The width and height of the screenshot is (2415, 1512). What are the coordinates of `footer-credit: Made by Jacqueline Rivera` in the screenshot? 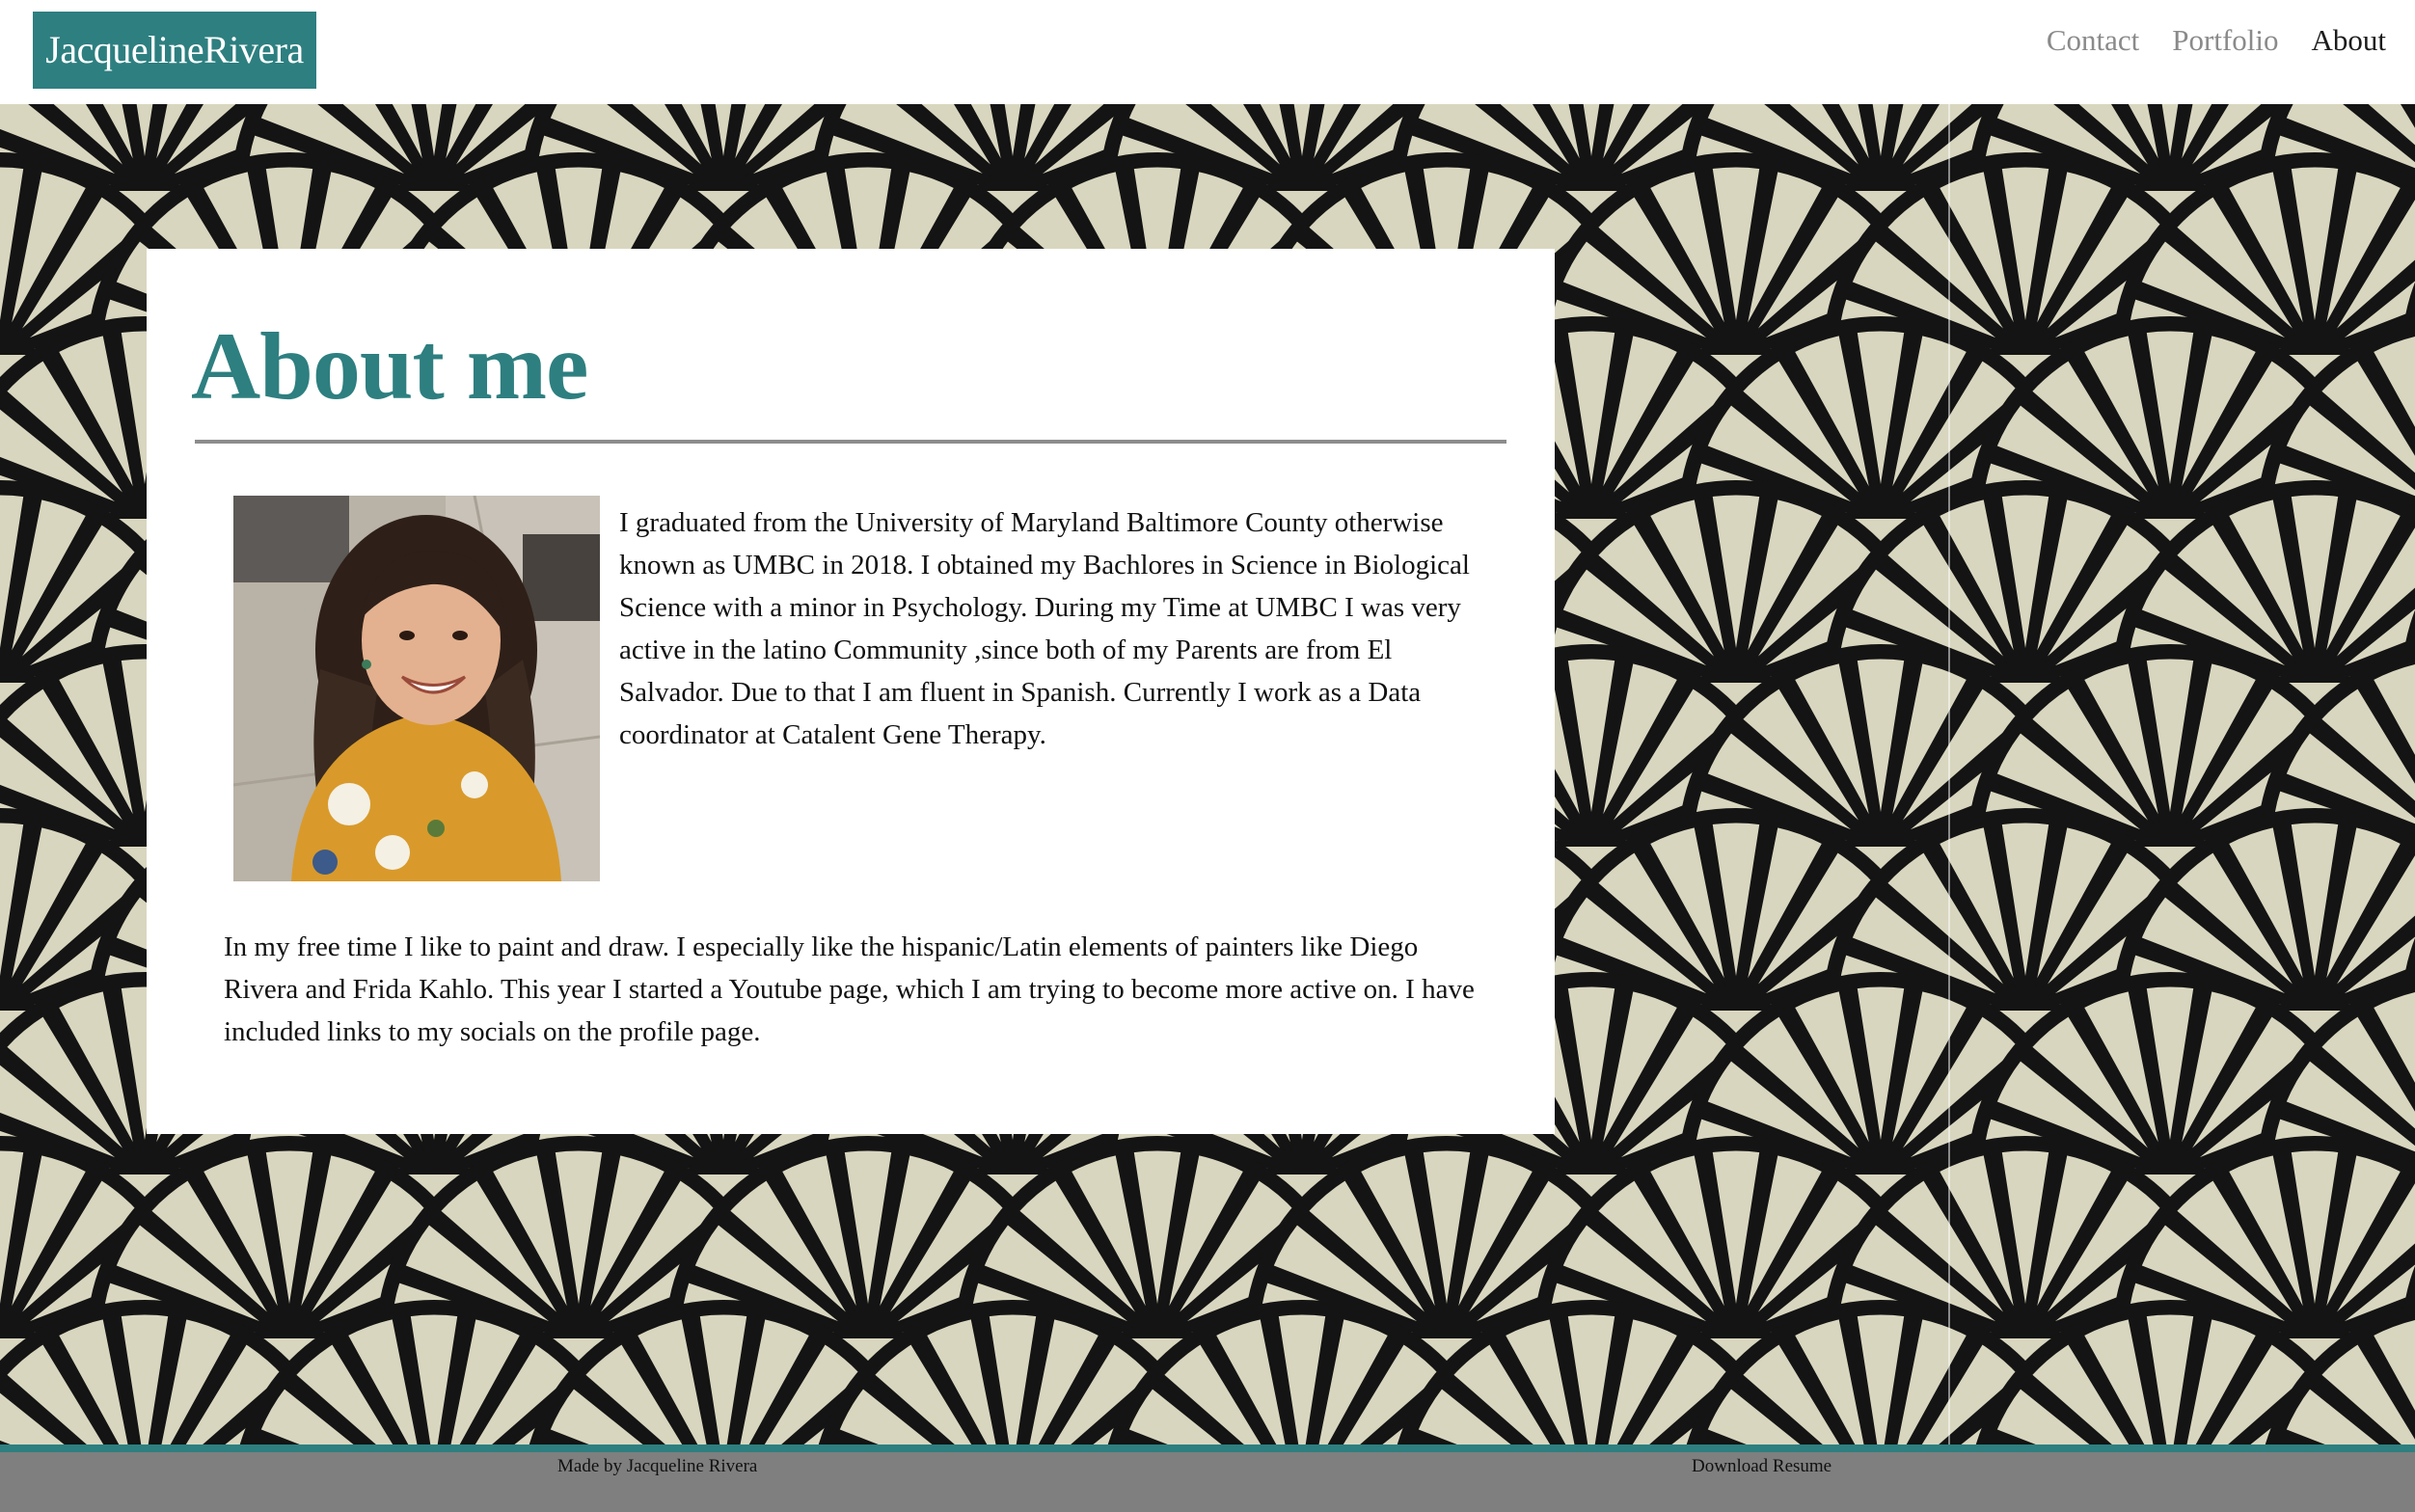 It's located at (658, 1466).